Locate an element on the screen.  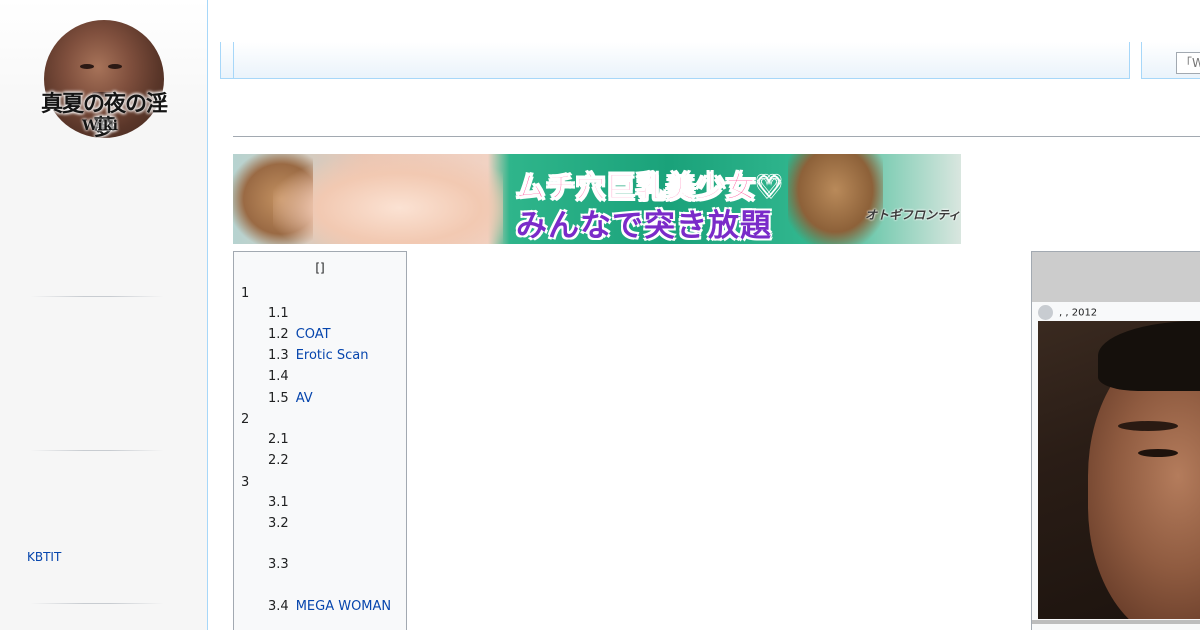
infobox-photo is located at coordinates (1119, 470).